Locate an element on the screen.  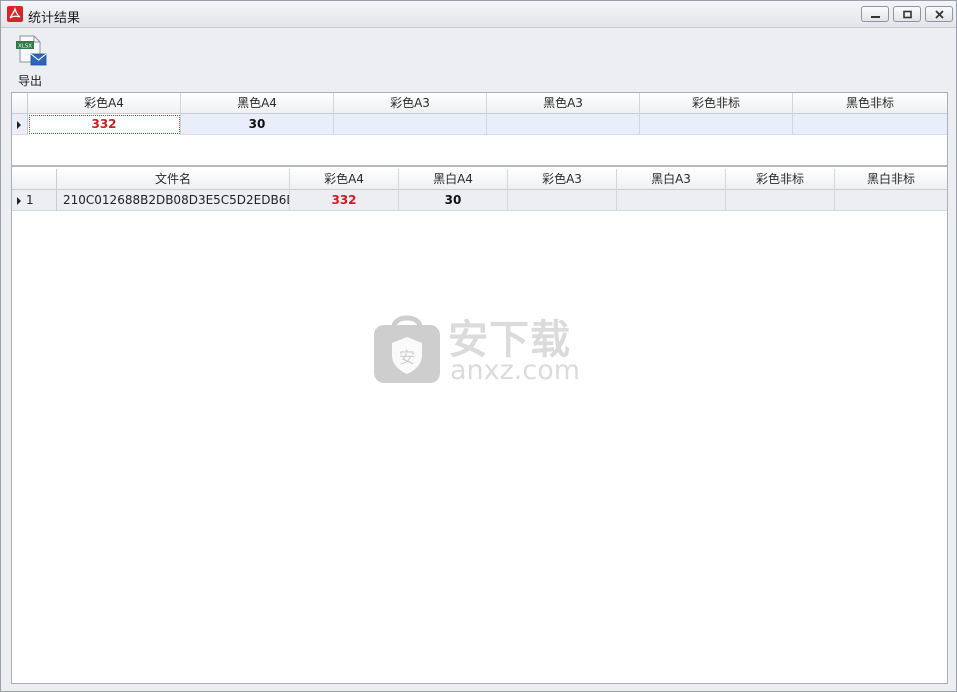
summary-cell-black-a3 is located at coordinates (563, 124).